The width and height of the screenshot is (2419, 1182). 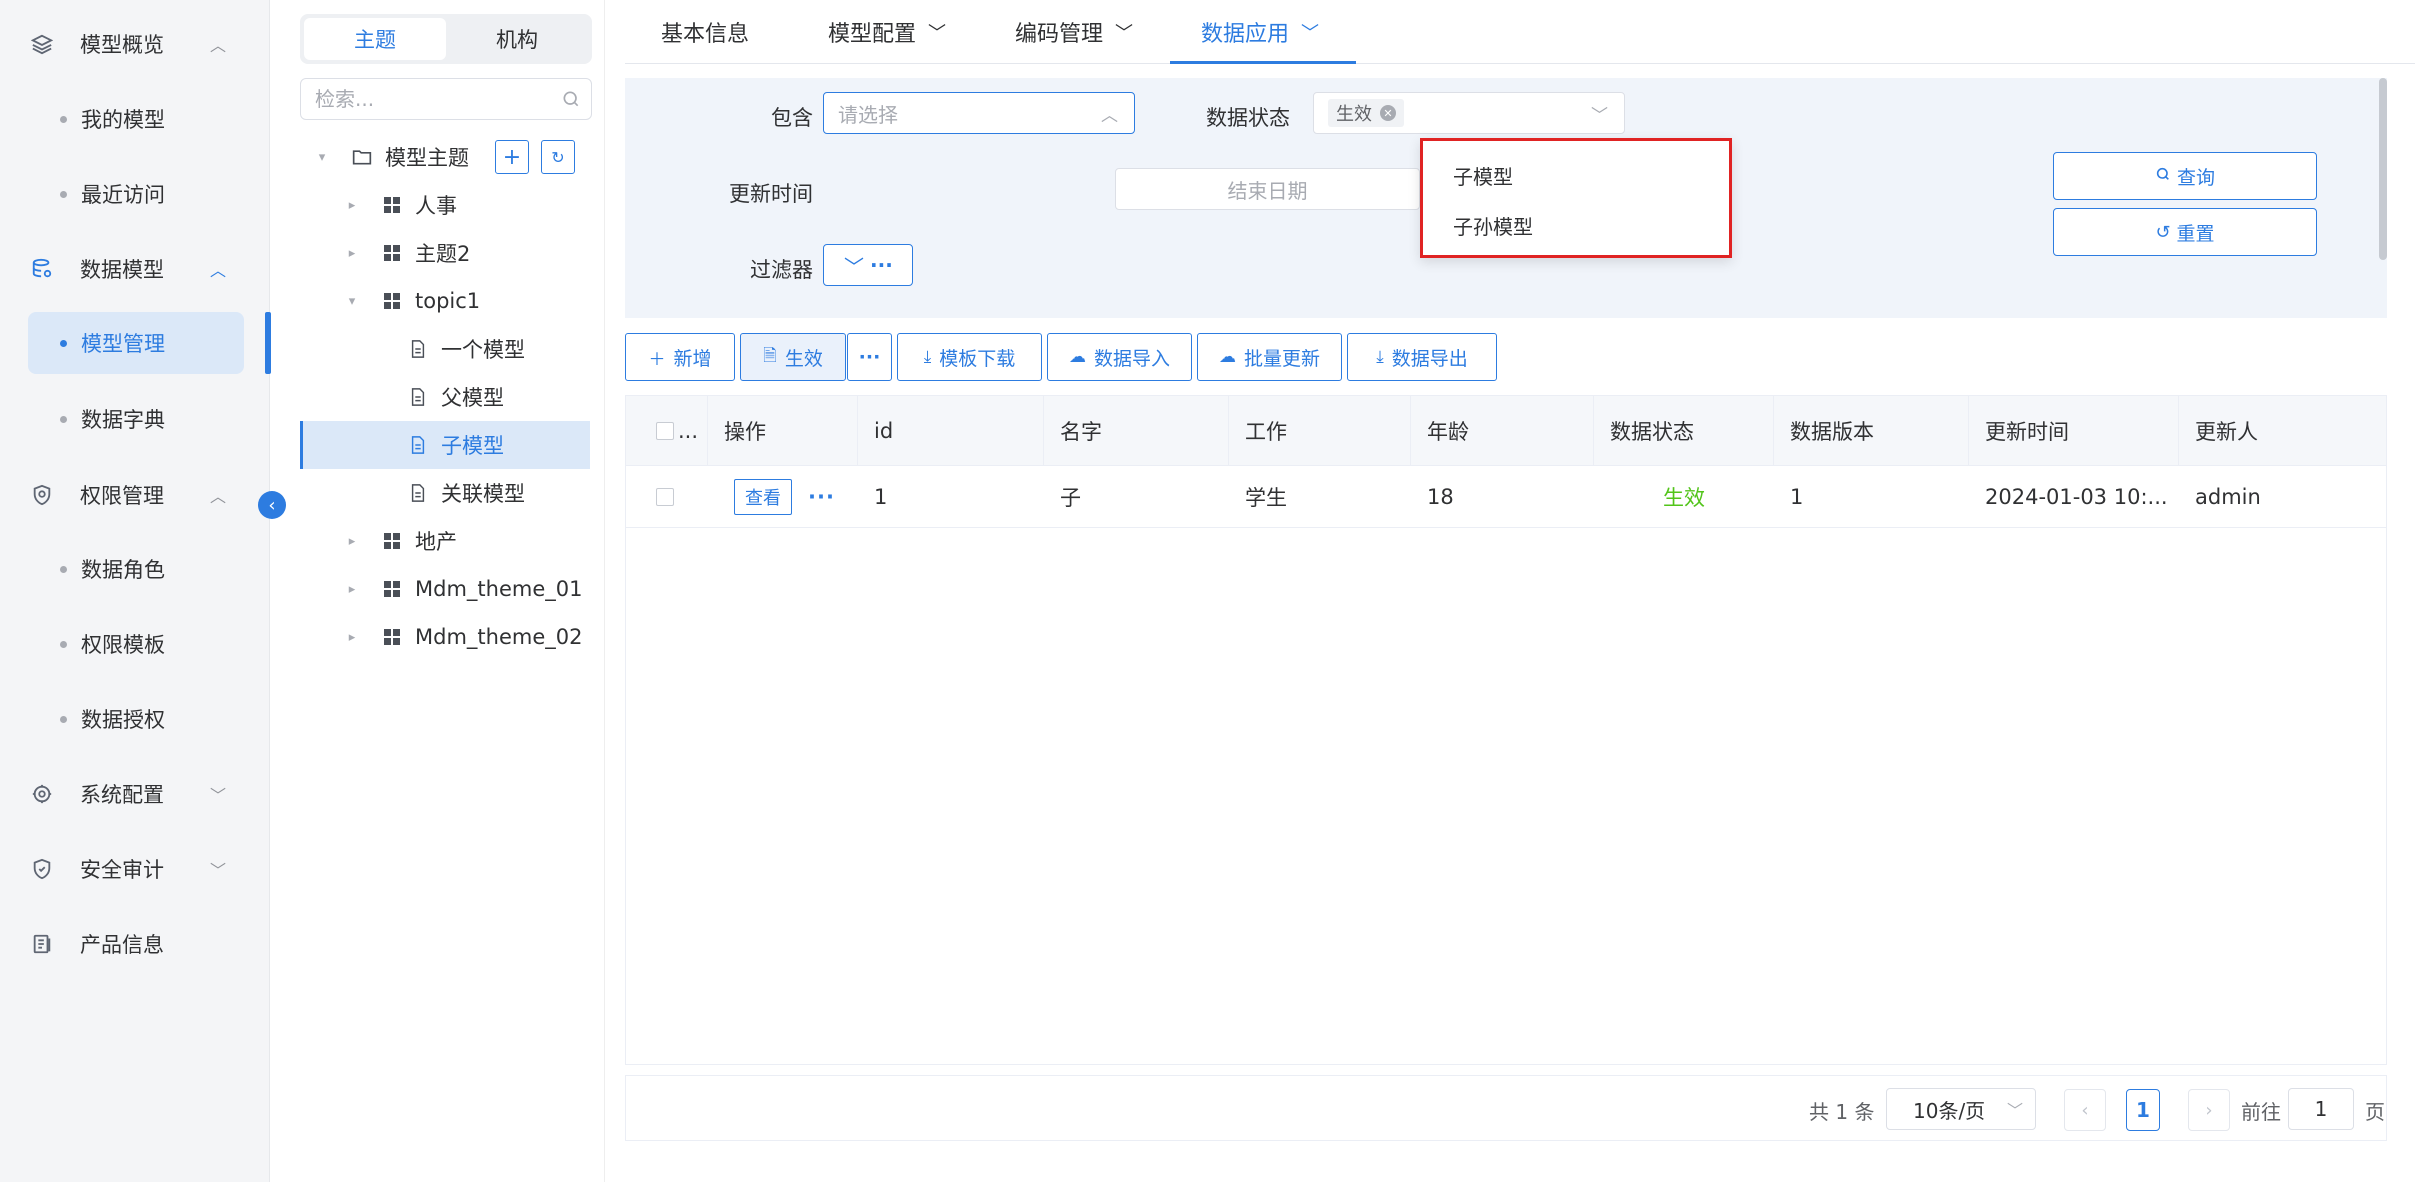 I want to click on tab-data-application: 数据应用 ﹀, so click(x=1260, y=32).